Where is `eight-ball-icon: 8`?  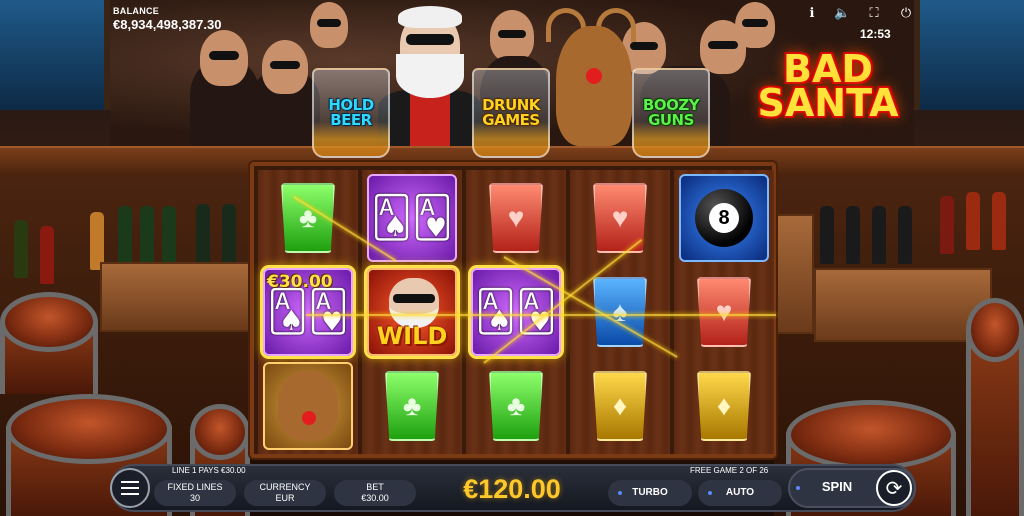 eight-ball-icon: 8 is located at coordinates (724, 218).